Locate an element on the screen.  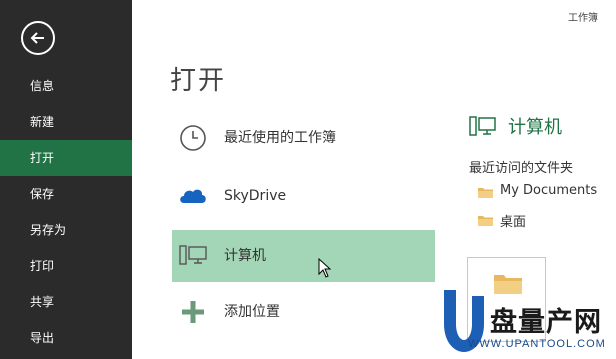
nav-item-share: 共享 is located at coordinates (66, 302).